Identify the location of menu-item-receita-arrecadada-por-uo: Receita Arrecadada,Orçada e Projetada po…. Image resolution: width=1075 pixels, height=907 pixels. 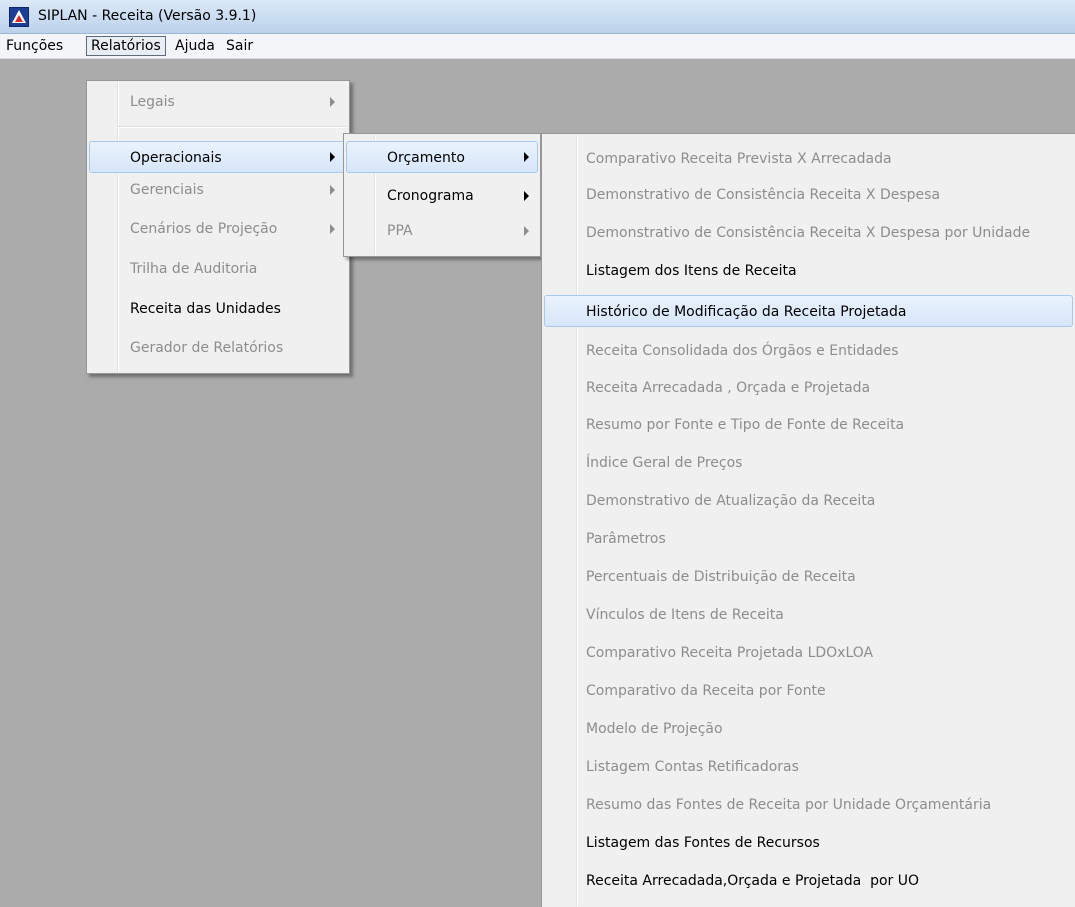
(808, 881).